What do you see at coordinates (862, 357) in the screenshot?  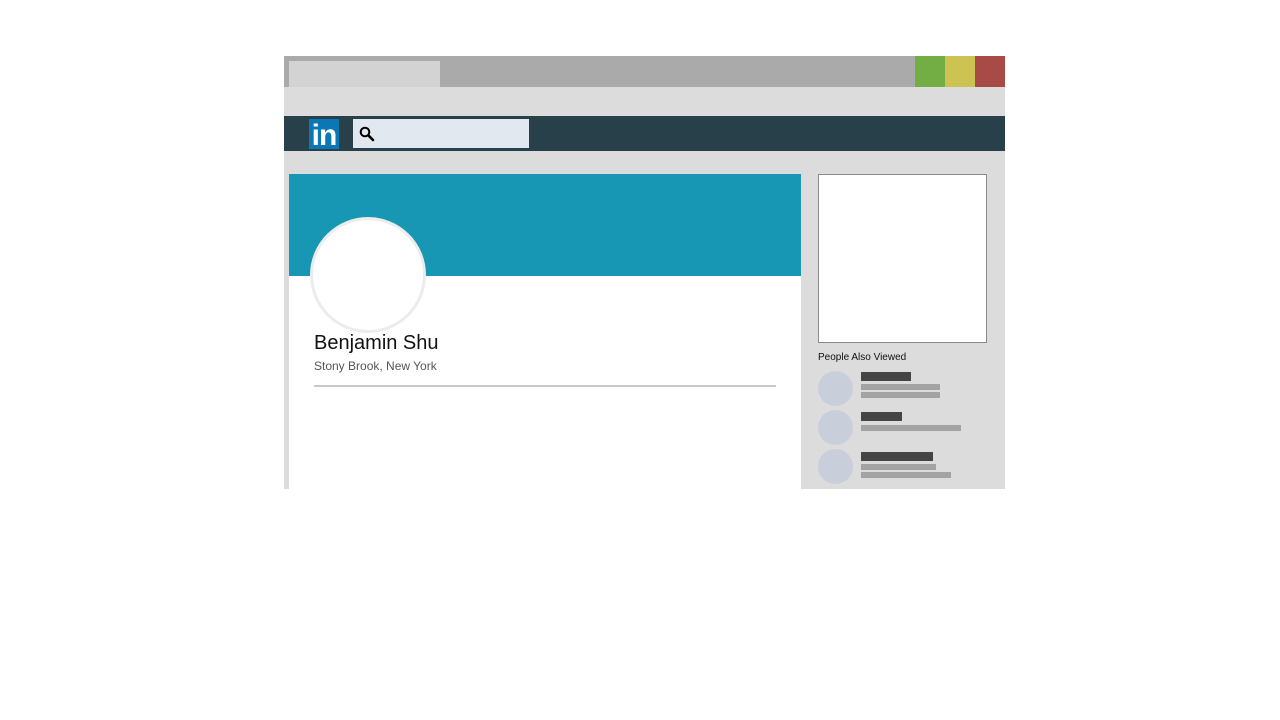 I see `people-also-viewed-title: People Also Viewed` at bounding box center [862, 357].